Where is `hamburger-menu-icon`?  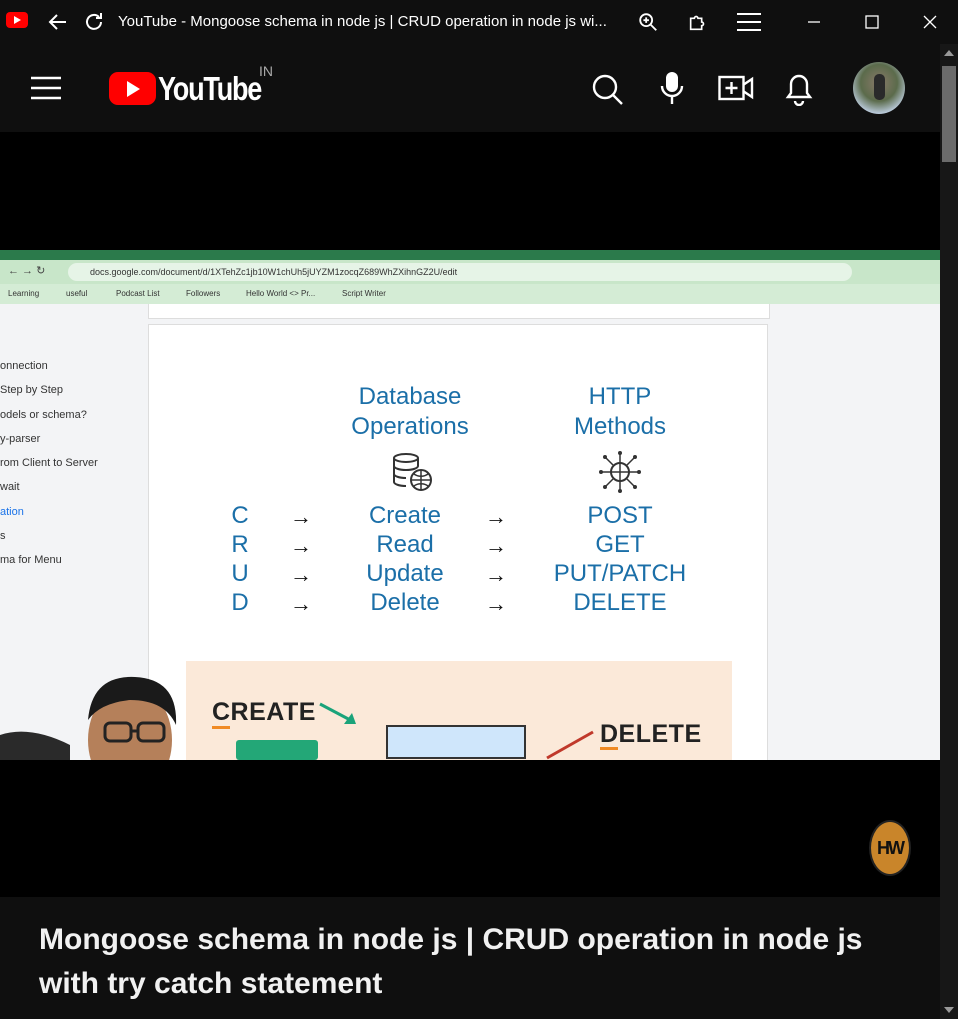
hamburger-menu-icon is located at coordinates (46, 90).